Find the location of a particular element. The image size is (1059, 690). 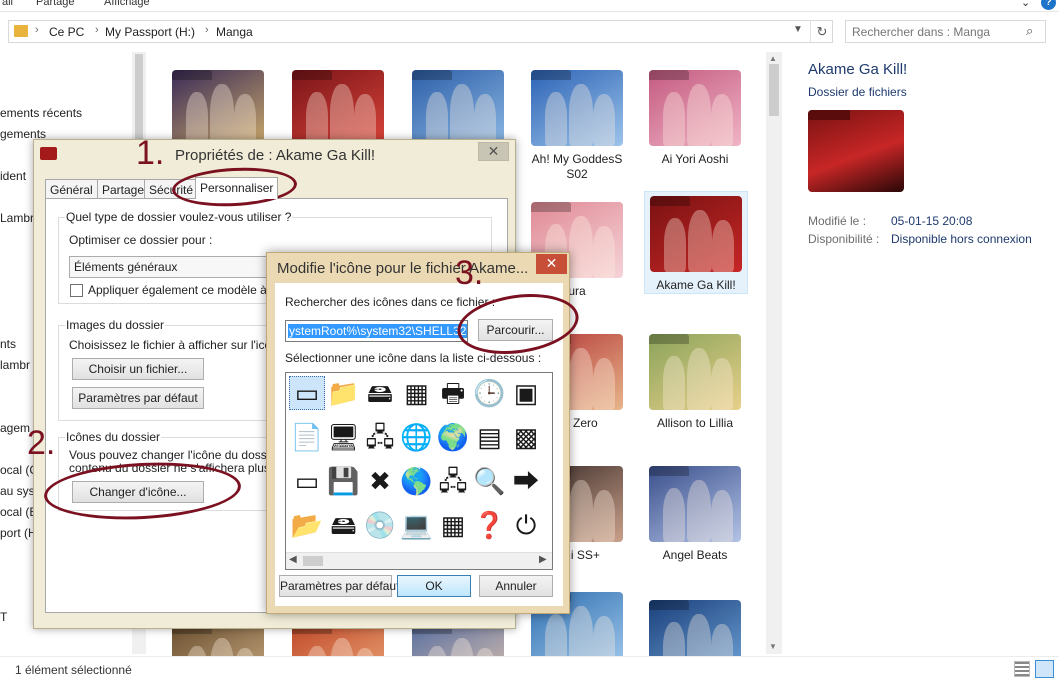

icon-file-path-input: ystemRoot%\system32\SHELL32.dll is located at coordinates (376, 331).